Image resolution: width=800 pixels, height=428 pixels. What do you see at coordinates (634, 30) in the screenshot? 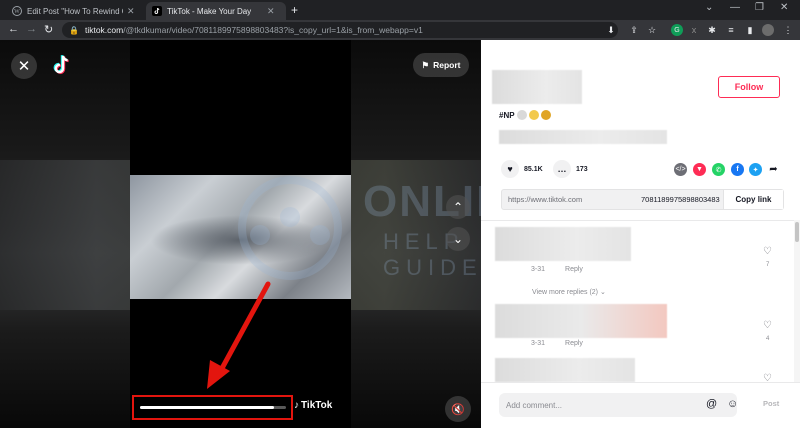
I see `share-page-icon: ⇪` at bounding box center [634, 30].